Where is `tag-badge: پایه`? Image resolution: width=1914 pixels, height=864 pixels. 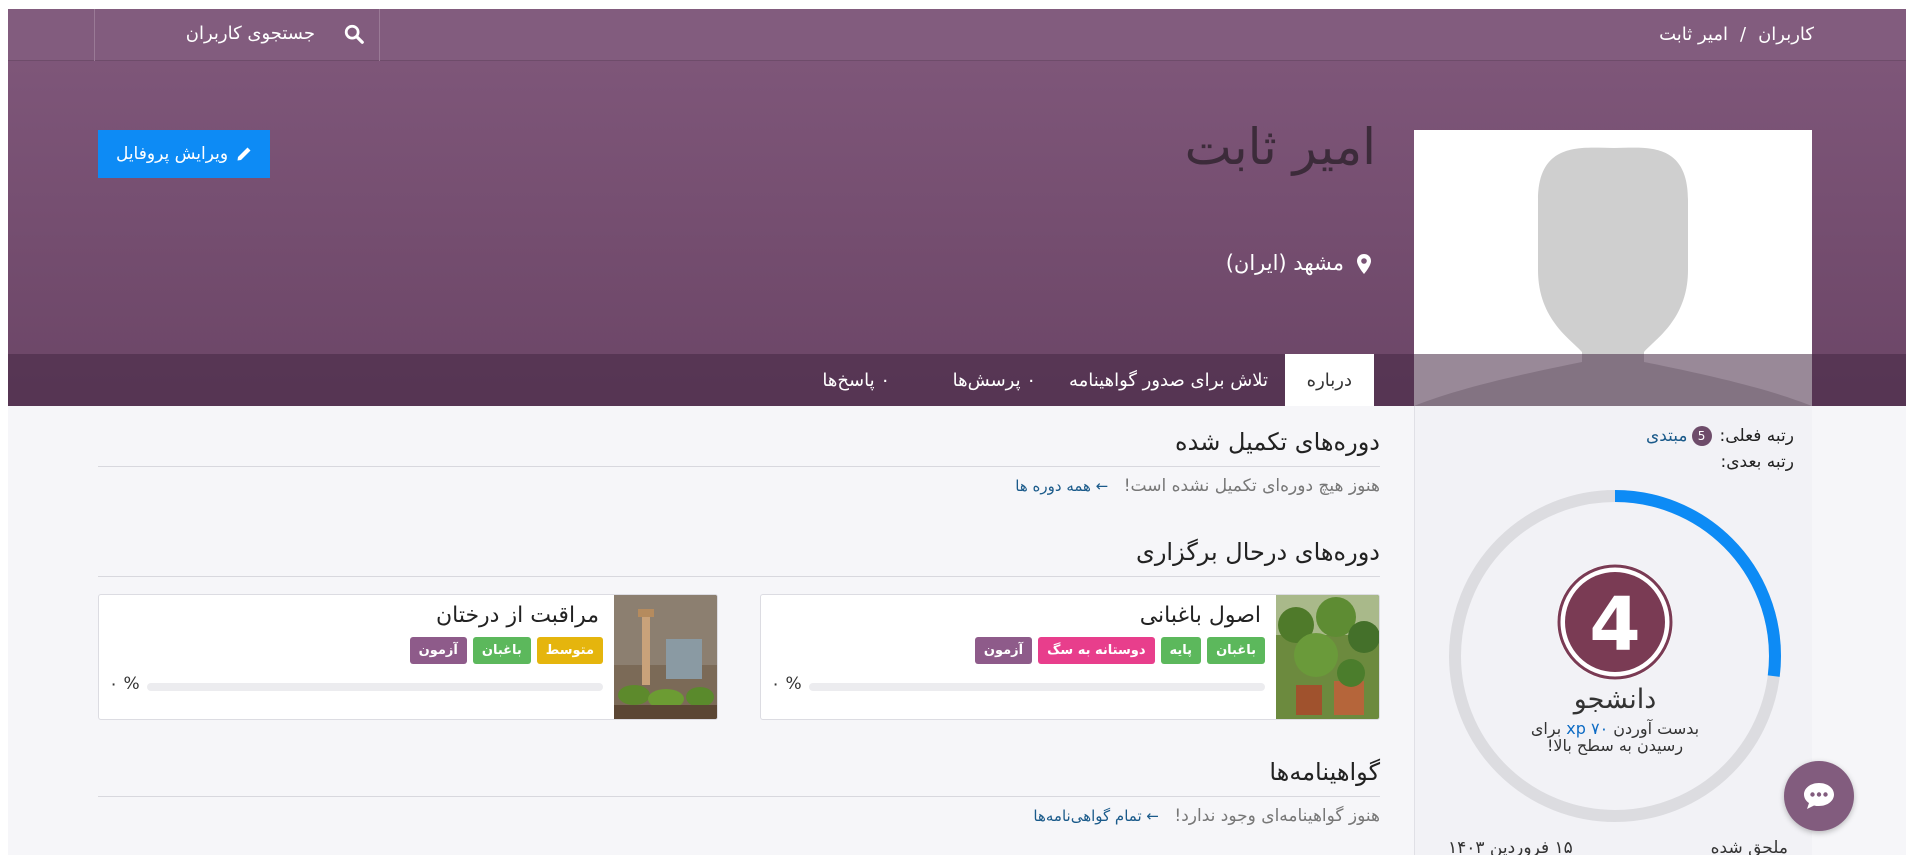
tag-badge: پایه is located at coordinates (1181, 650).